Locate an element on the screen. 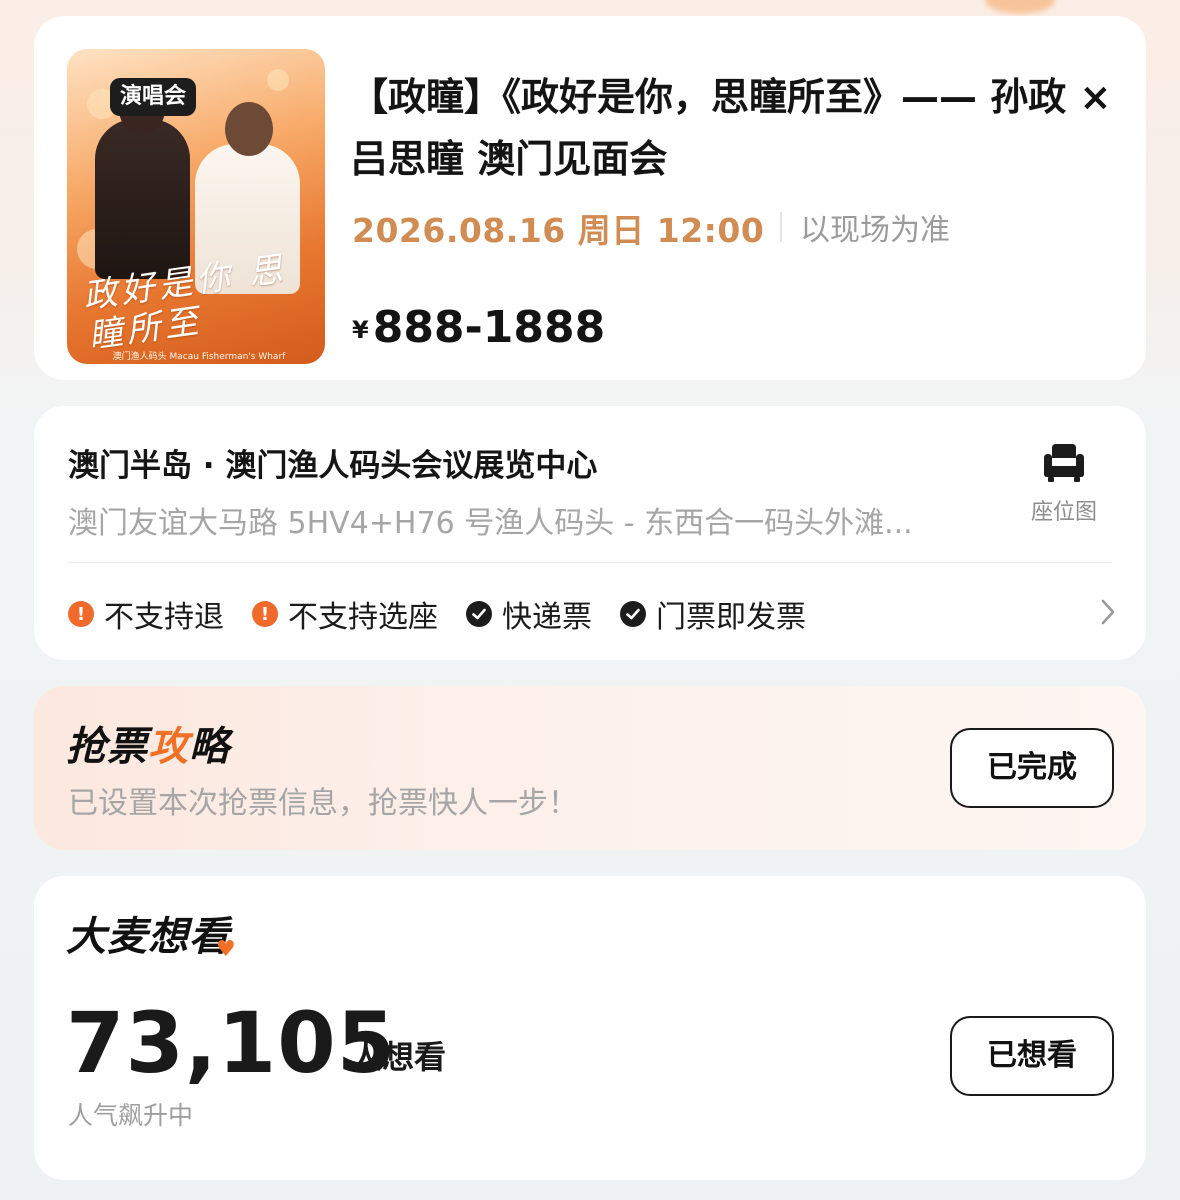  policy-item: 门票即发票 is located at coordinates (713, 614).